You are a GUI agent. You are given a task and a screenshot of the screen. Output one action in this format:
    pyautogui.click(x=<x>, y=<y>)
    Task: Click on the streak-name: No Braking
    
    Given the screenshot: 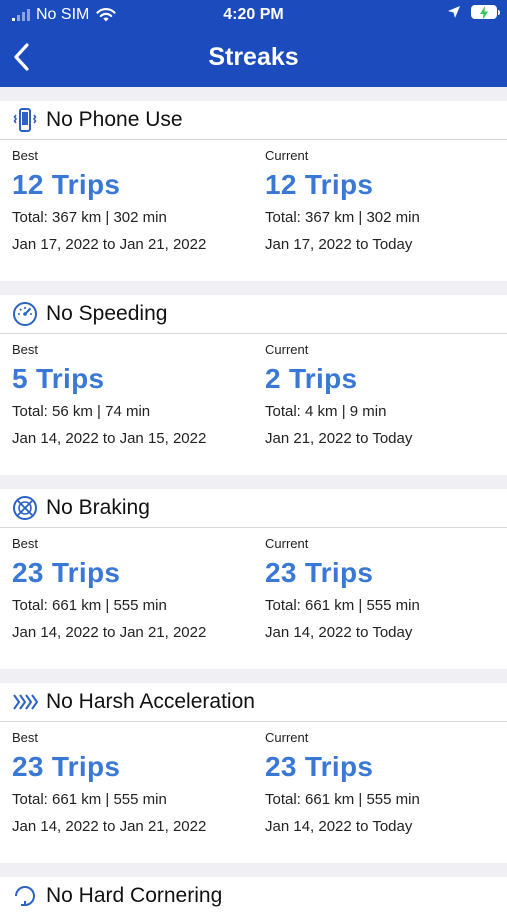 What is the action you would take?
    pyautogui.click(x=98, y=507)
    